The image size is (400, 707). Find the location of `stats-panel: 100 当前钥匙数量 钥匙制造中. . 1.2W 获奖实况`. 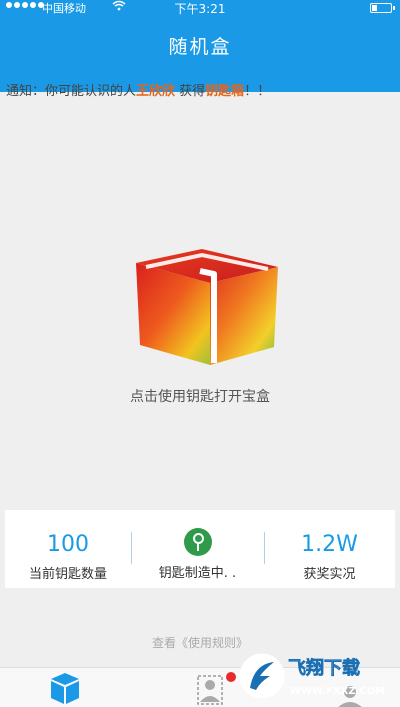

stats-panel: 100 当前钥匙数量 钥匙制造中. . 1.2W 获奖实况 is located at coordinates (200, 549).